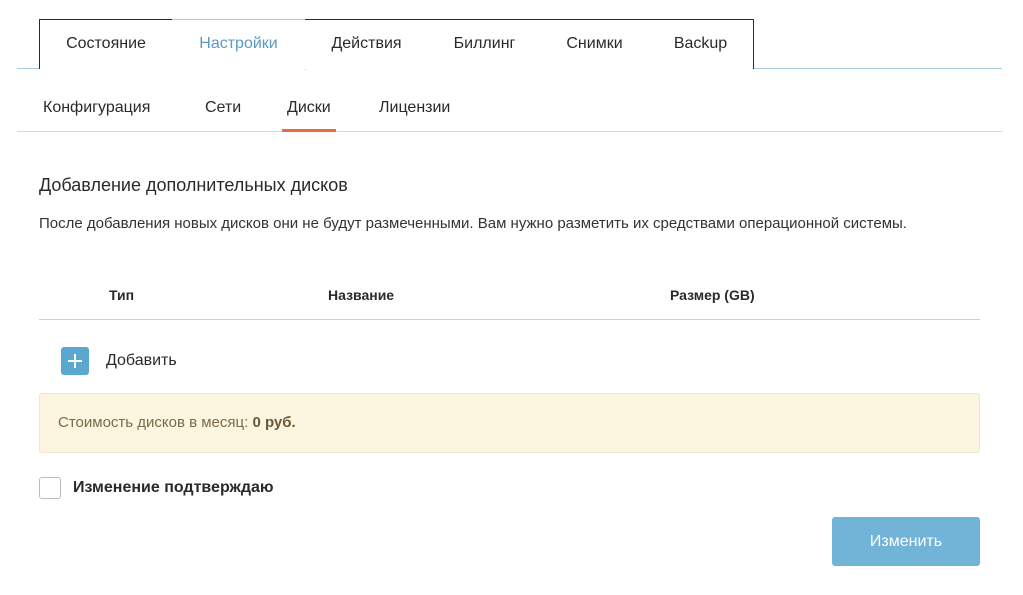  Describe the element at coordinates (361, 295) in the screenshot. I see `column-name: Название` at that location.